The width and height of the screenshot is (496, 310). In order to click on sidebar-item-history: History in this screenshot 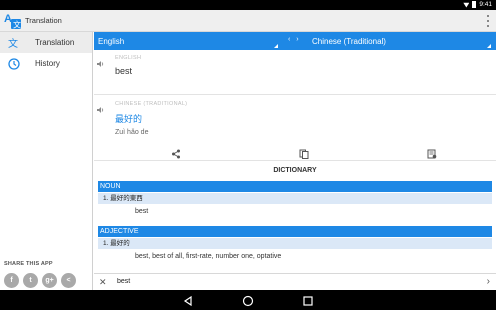, I will do `click(46, 63)`.